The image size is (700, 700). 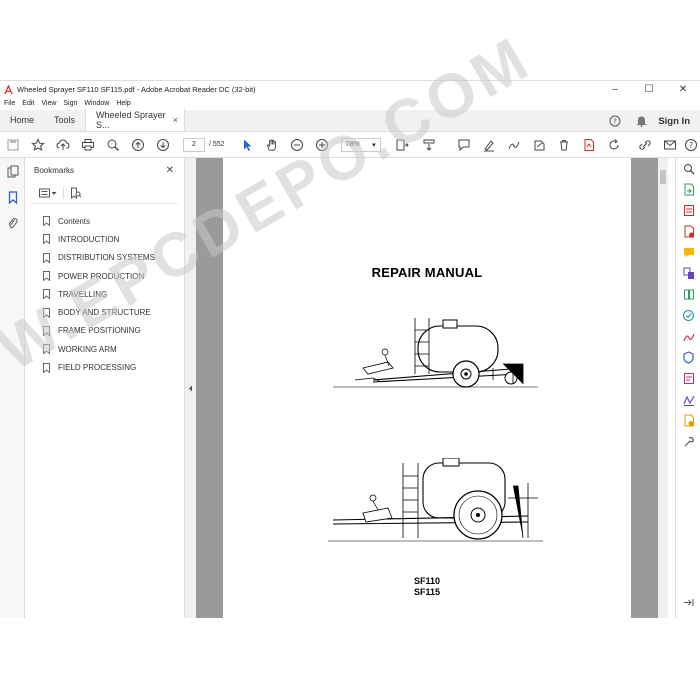 I want to click on page-total: / 552, so click(x=217, y=144).